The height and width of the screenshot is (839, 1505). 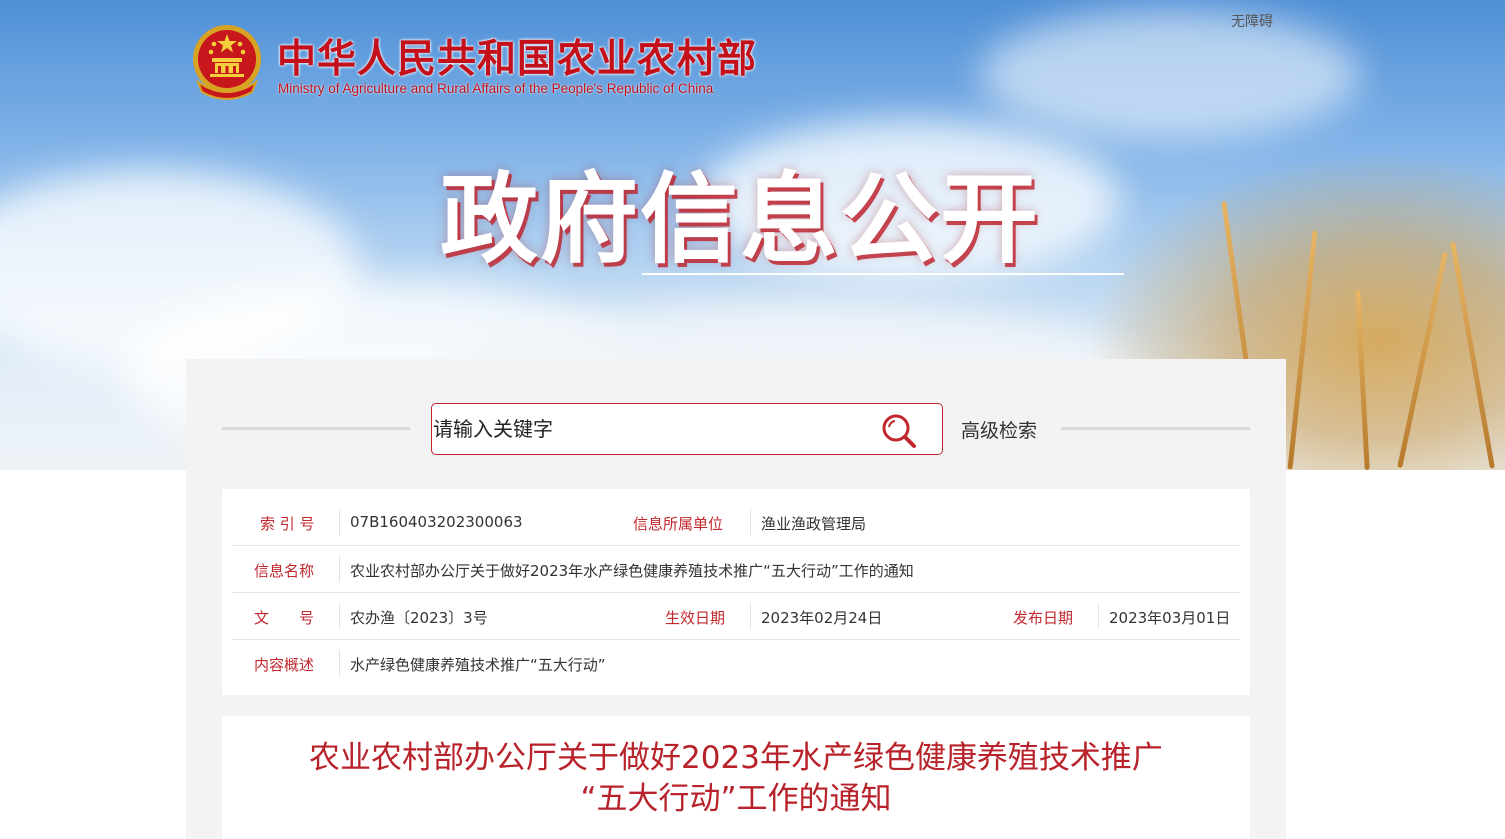 What do you see at coordinates (653, 429) in the screenshot?
I see `search-input` at bounding box center [653, 429].